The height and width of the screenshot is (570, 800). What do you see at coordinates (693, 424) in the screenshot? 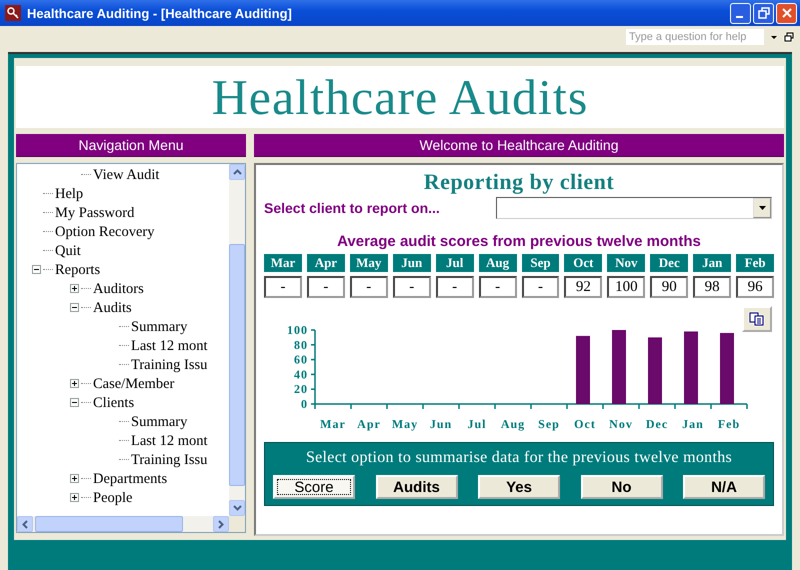
I see `category-label: Jan` at bounding box center [693, 424].